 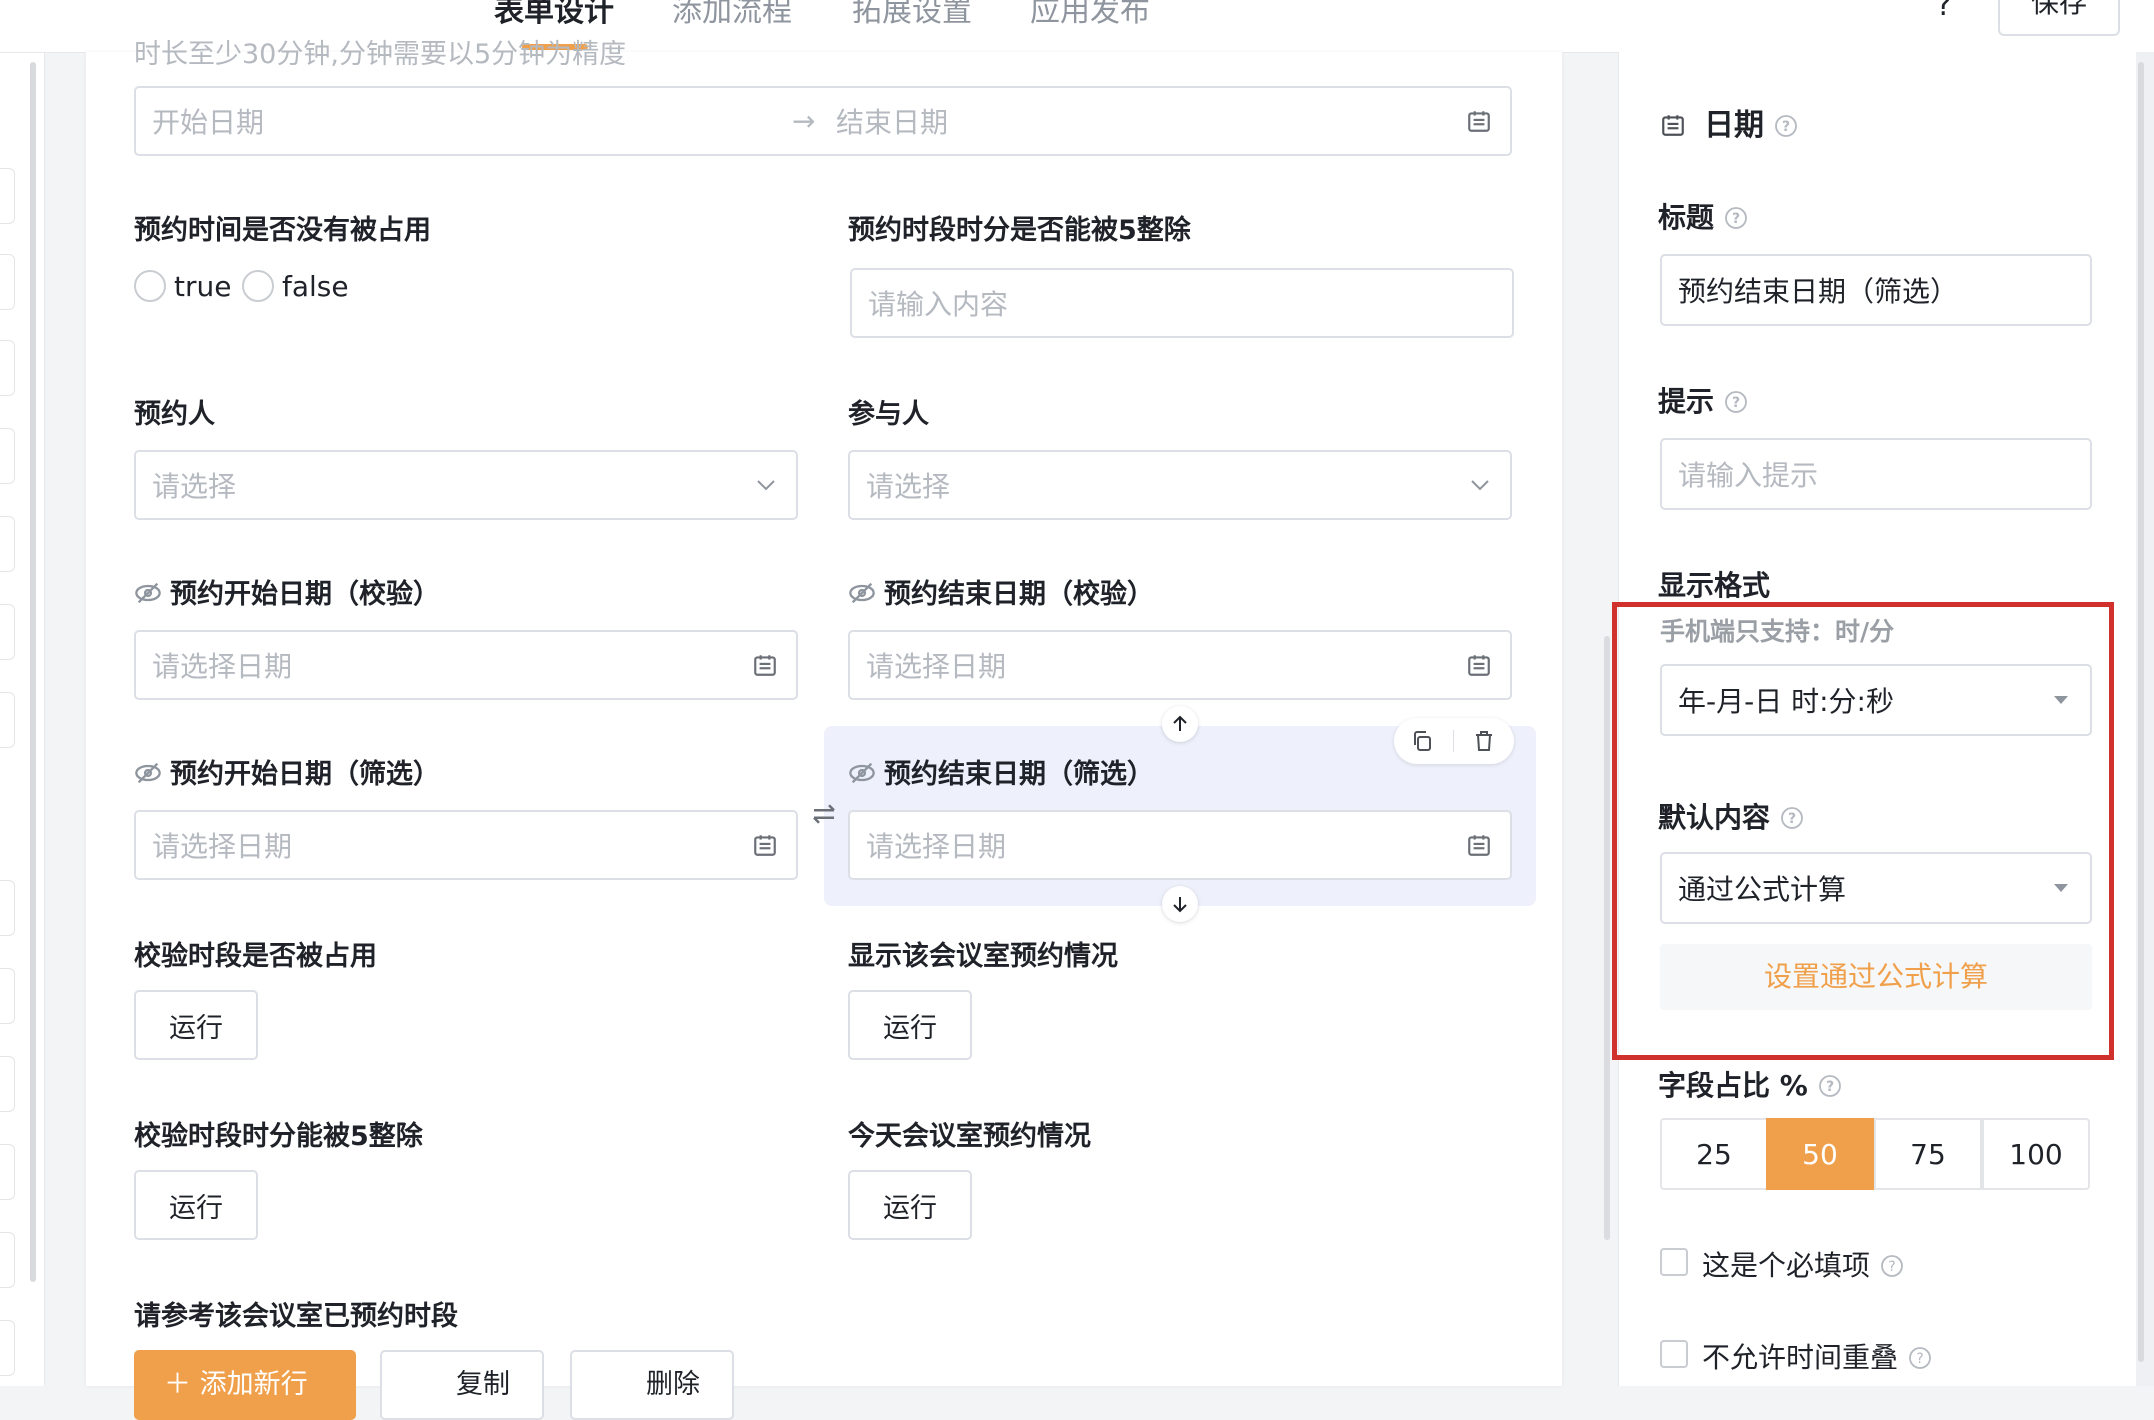 I want to click on copy-icon, so click(x=1422, y=741).